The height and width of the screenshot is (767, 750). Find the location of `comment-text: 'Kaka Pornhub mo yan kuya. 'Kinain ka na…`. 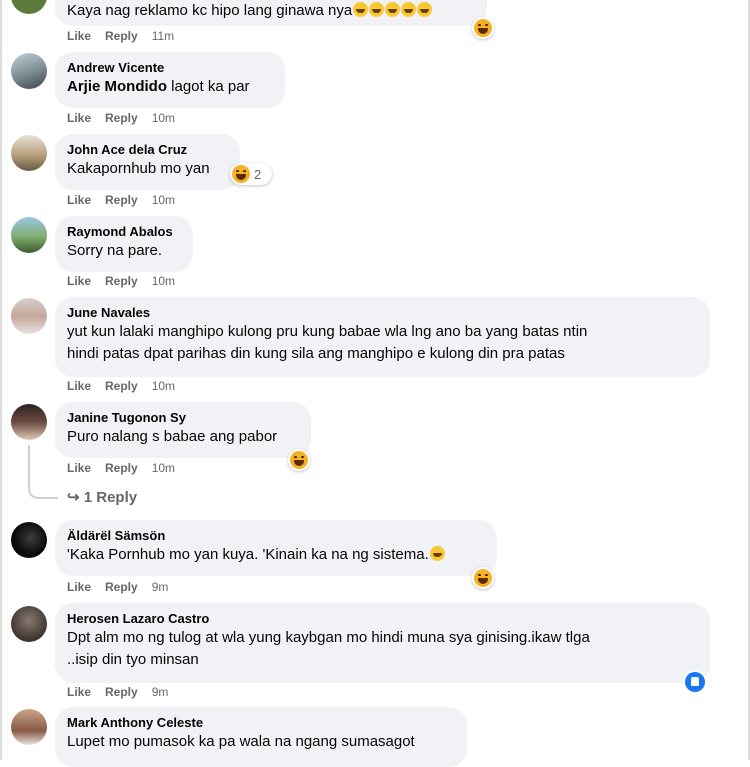

comment-text: 'Kaka Pornhub mo yan kuya. 'Kinain ka na… is located at coordinates (248, 554).